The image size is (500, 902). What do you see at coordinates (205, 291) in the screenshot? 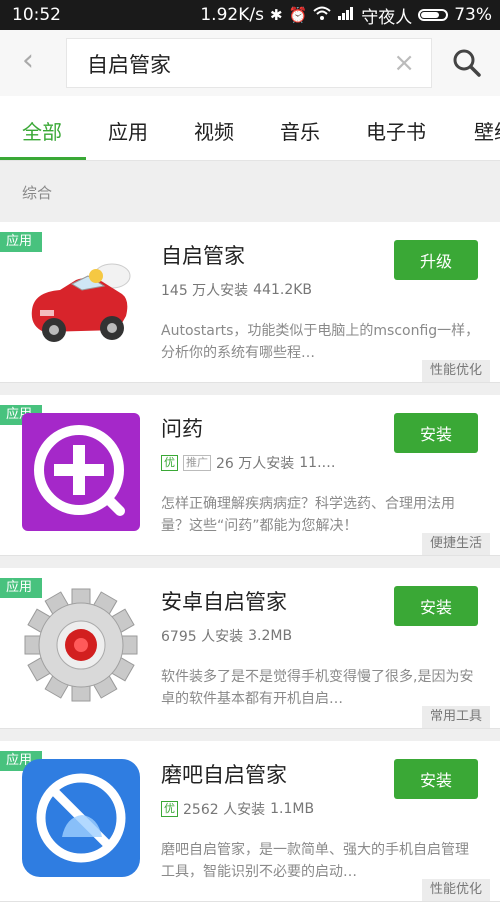
I see `install-count: 145 万人安装` at bounding box center [205, 291].